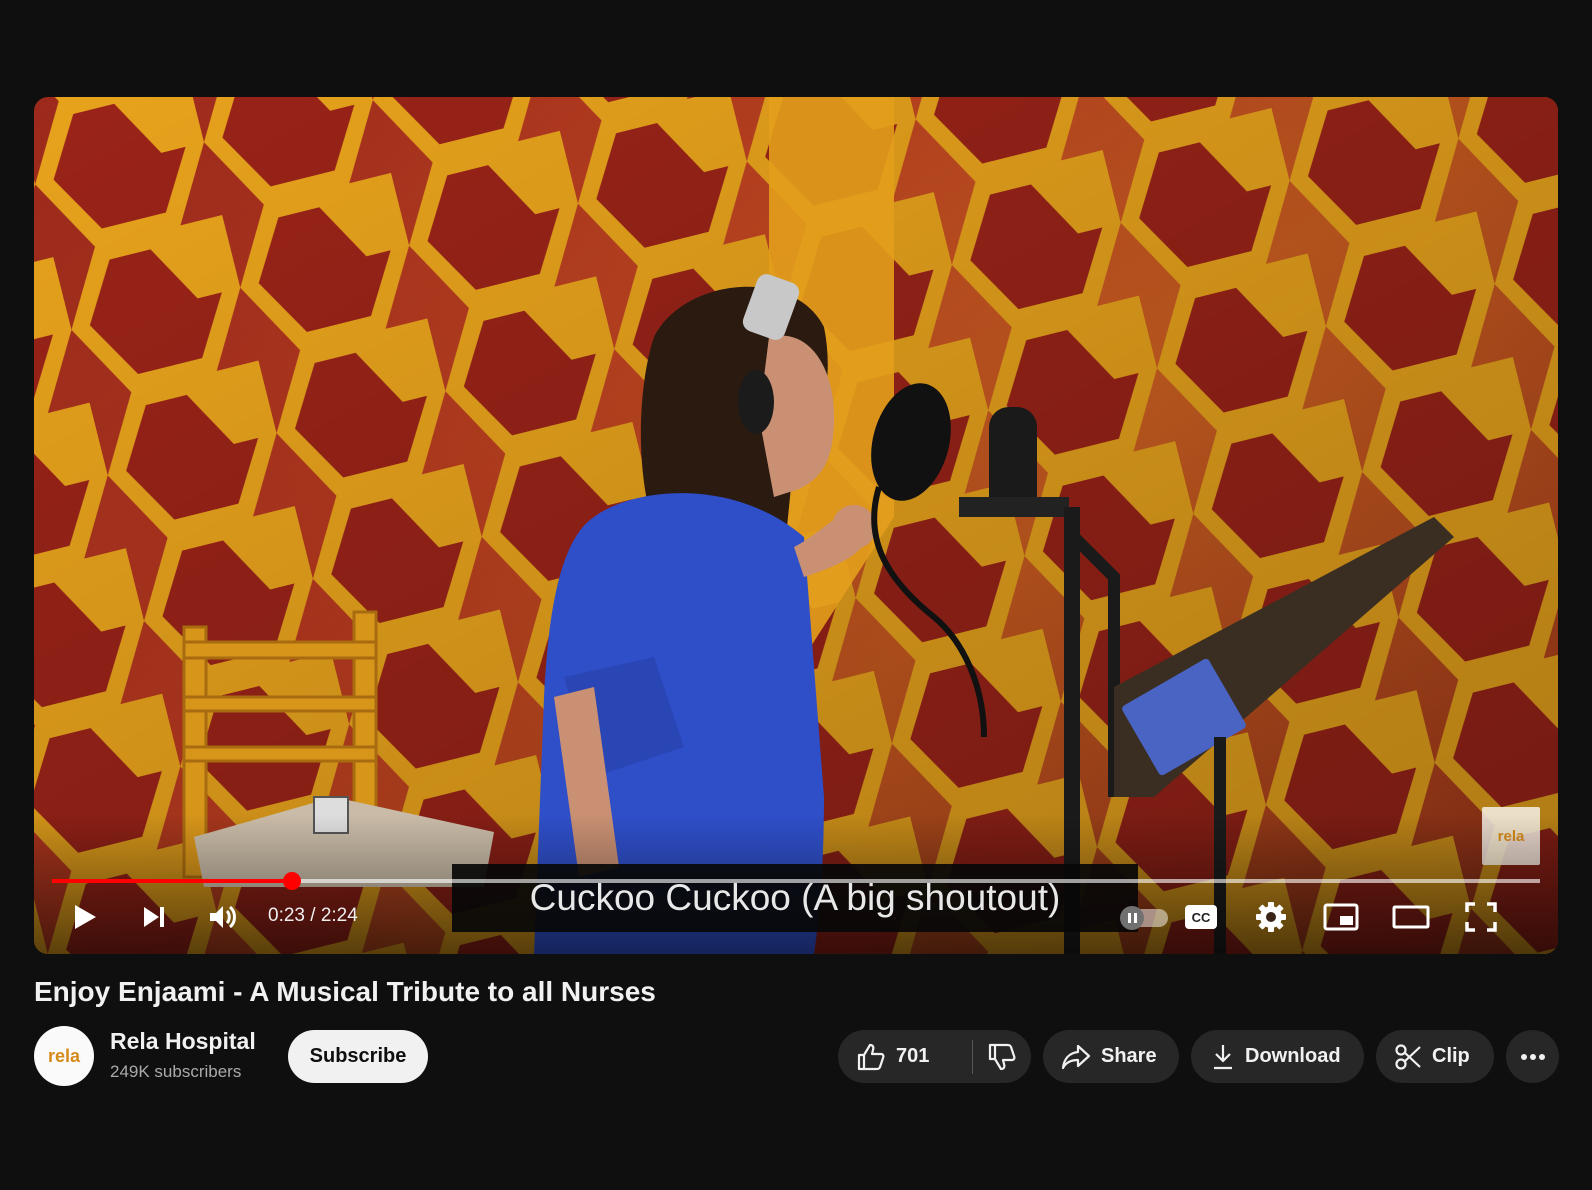 This screenshot has width=1592, height=1190. I want to click on subscriber-count: 249K subscribers, so click(176, 1071).